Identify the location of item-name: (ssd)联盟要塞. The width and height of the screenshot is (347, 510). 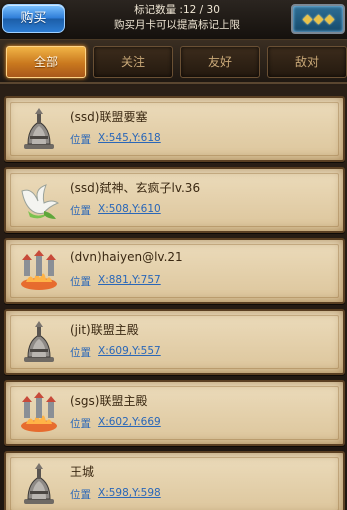
(109, 117).